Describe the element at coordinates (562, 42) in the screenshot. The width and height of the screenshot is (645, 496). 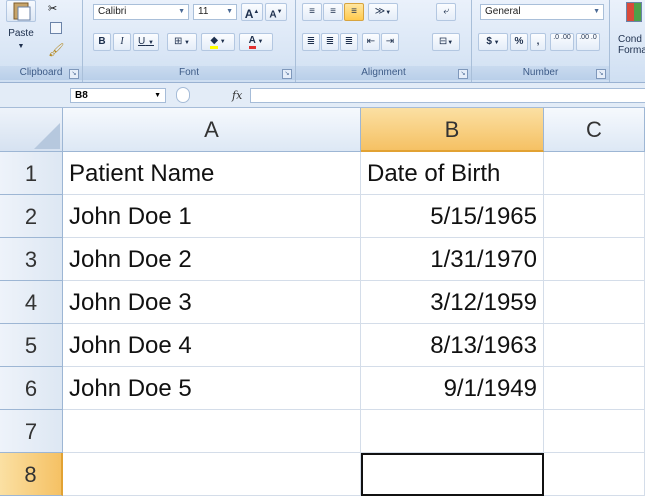
I see `increase-decimal-button: .0 .00` at that location.